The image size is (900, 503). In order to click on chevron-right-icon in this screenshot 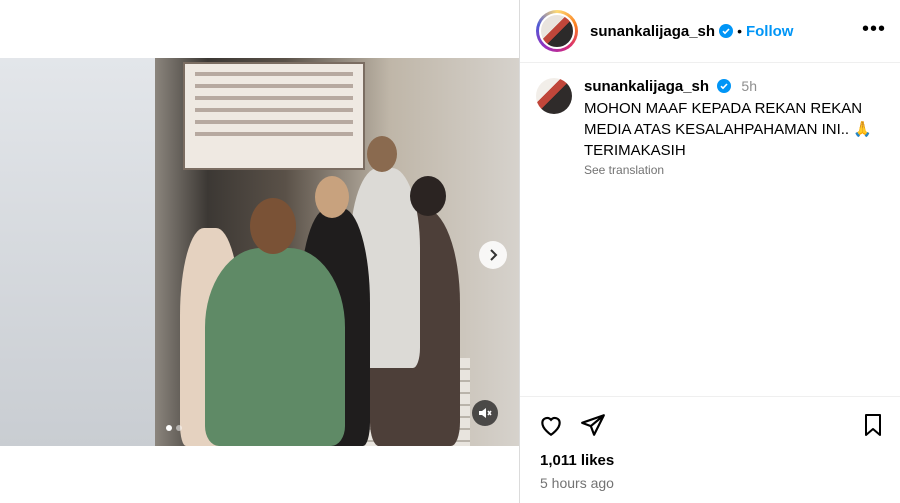, I will do `click(494, 255)`.